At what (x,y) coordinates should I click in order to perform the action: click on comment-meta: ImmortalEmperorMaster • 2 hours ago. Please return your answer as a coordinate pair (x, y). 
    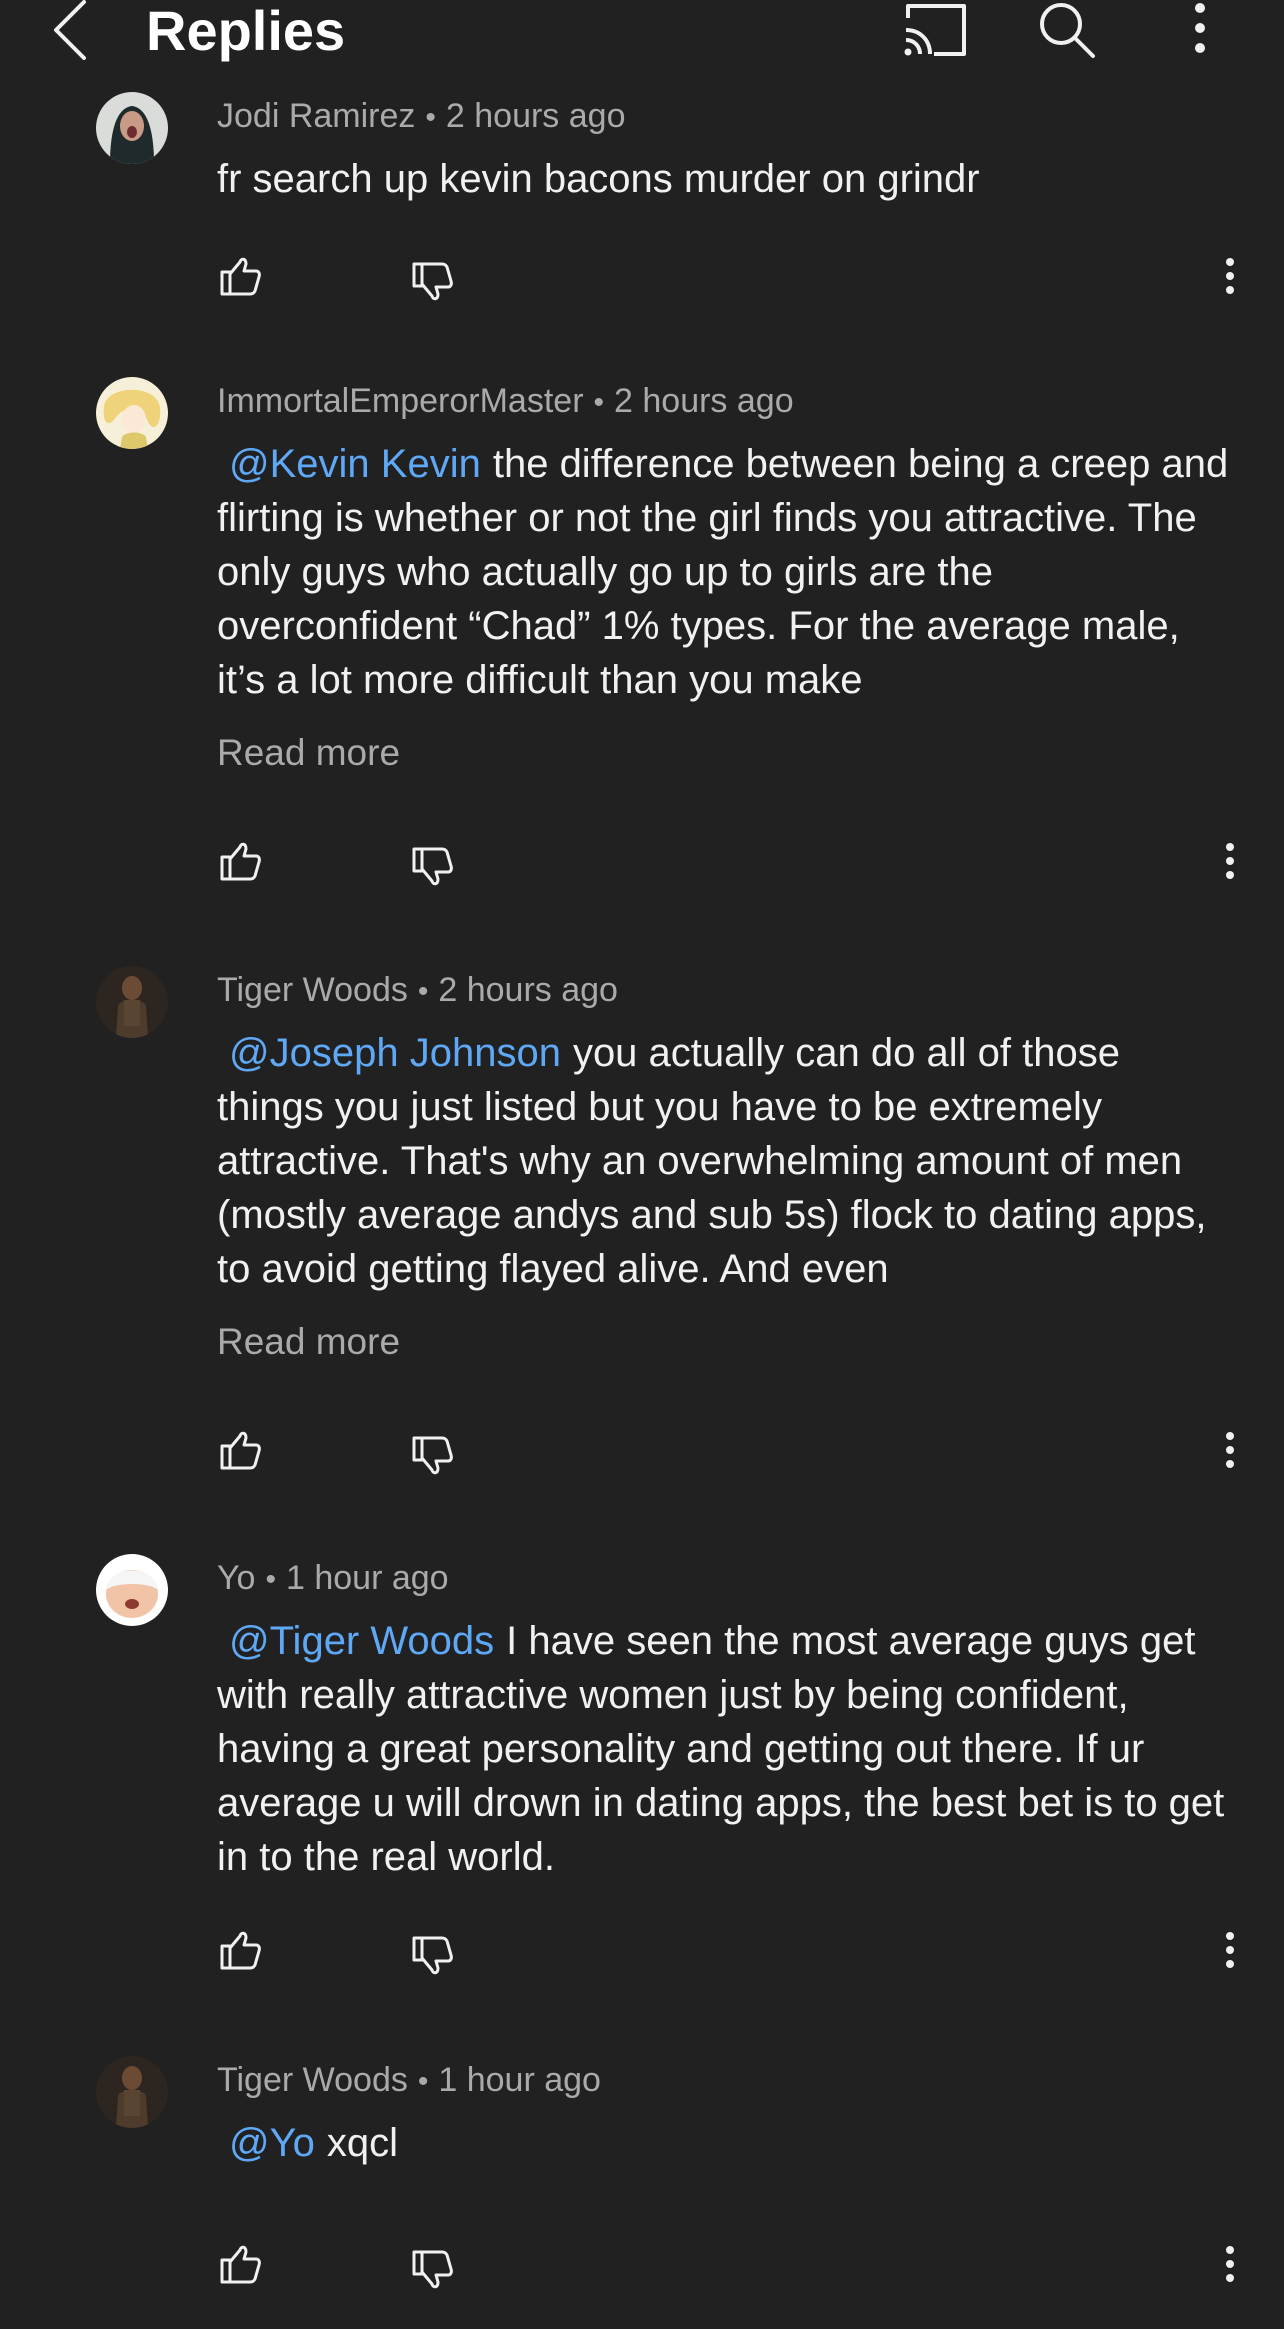
    Looking at the image, I should click on (505, 402).